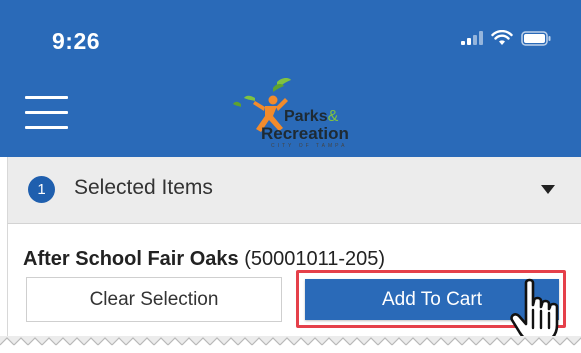 This screenshot has height=353, width=581. I want to click on wifi-icon, so click(502, 37).